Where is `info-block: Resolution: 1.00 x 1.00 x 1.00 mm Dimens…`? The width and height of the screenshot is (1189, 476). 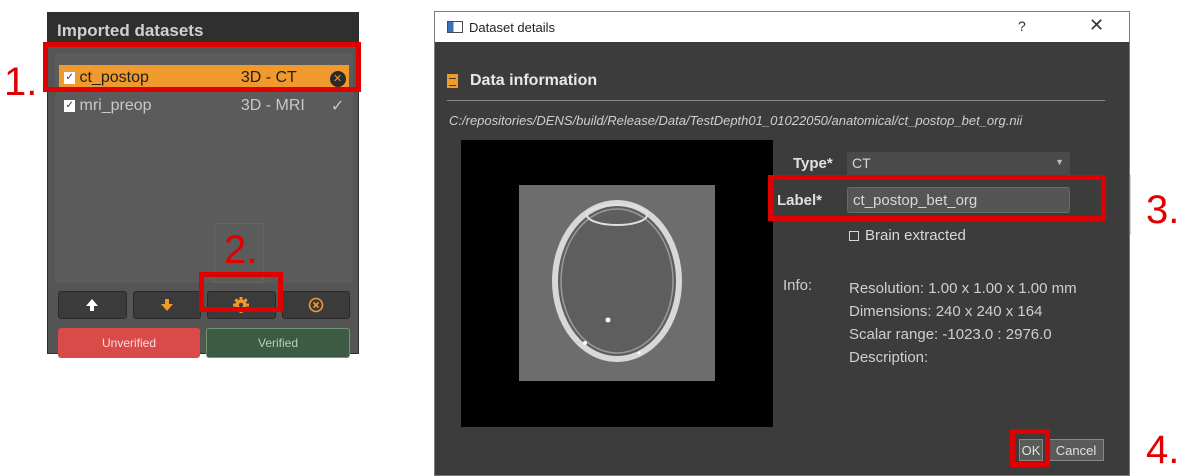
info-block: Resolution: 1.00 x 1.00 x 1.00 mm Dimens… is located at coordinates (963, 323).